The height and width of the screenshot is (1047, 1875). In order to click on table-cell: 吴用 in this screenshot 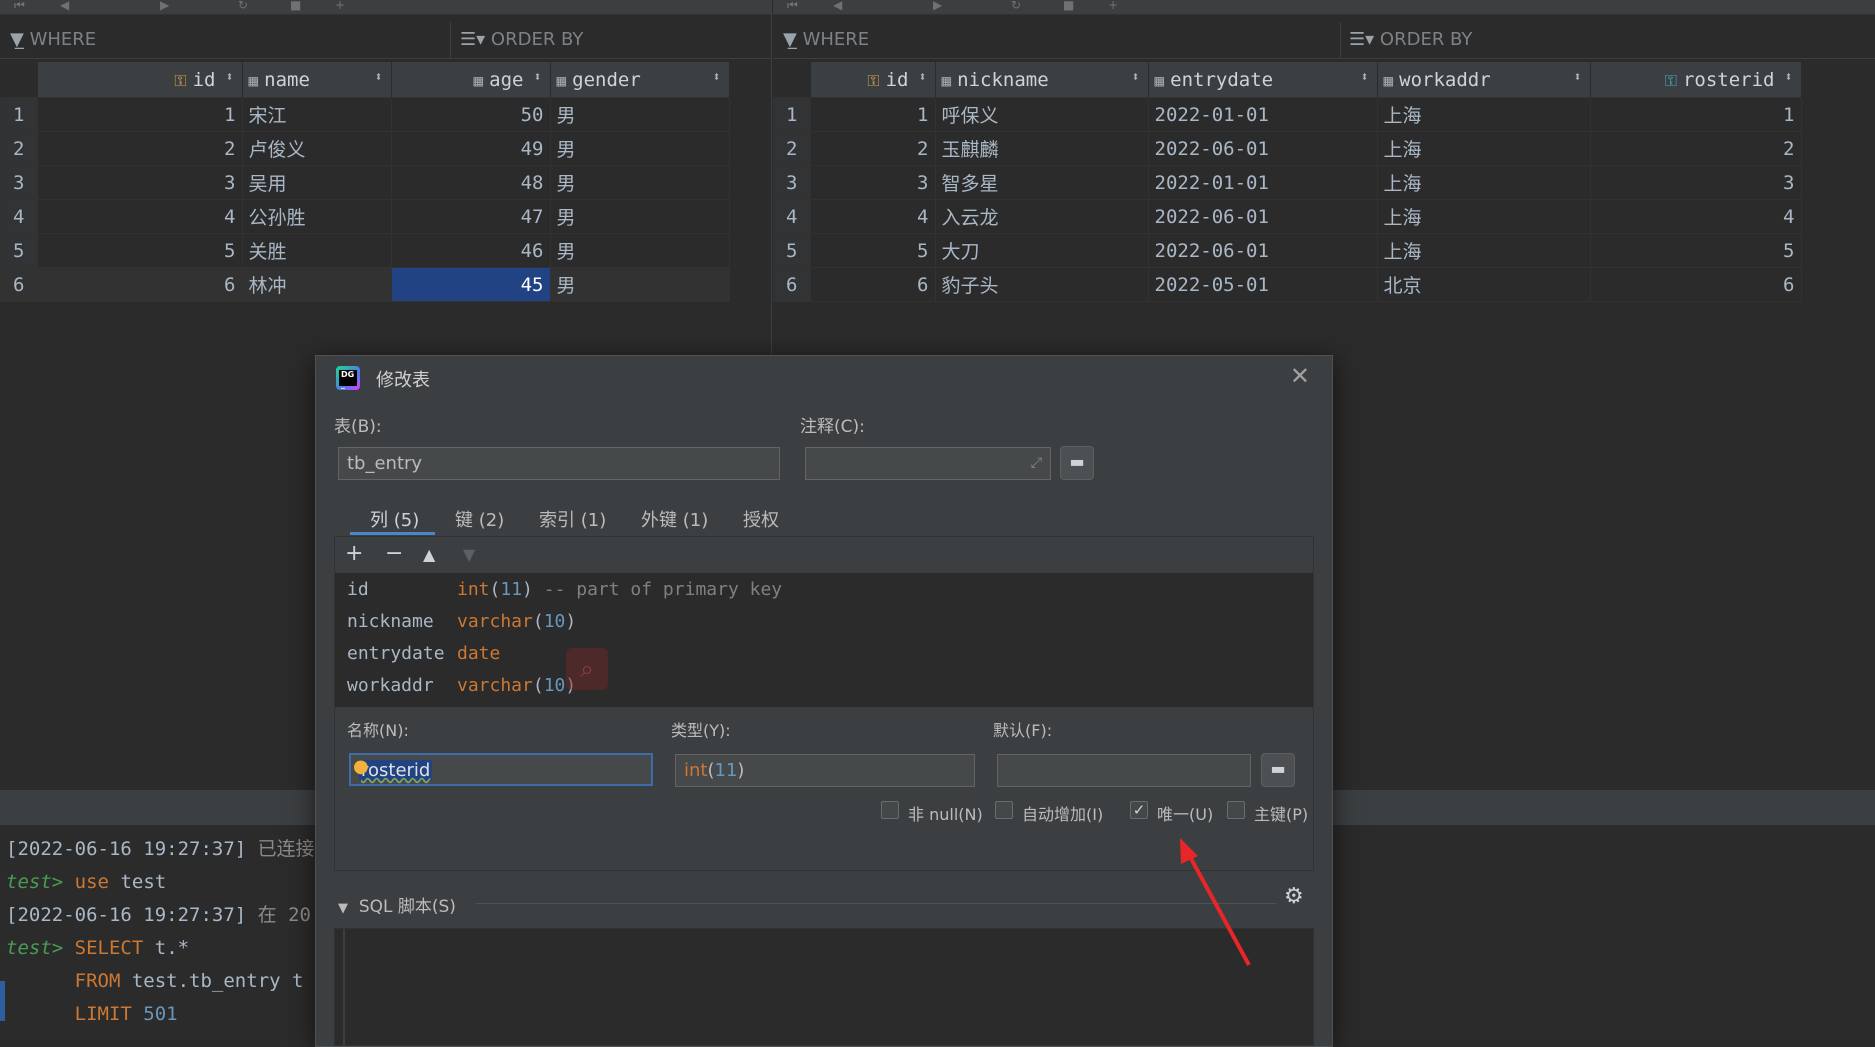, I will do `click(316, 182)`.